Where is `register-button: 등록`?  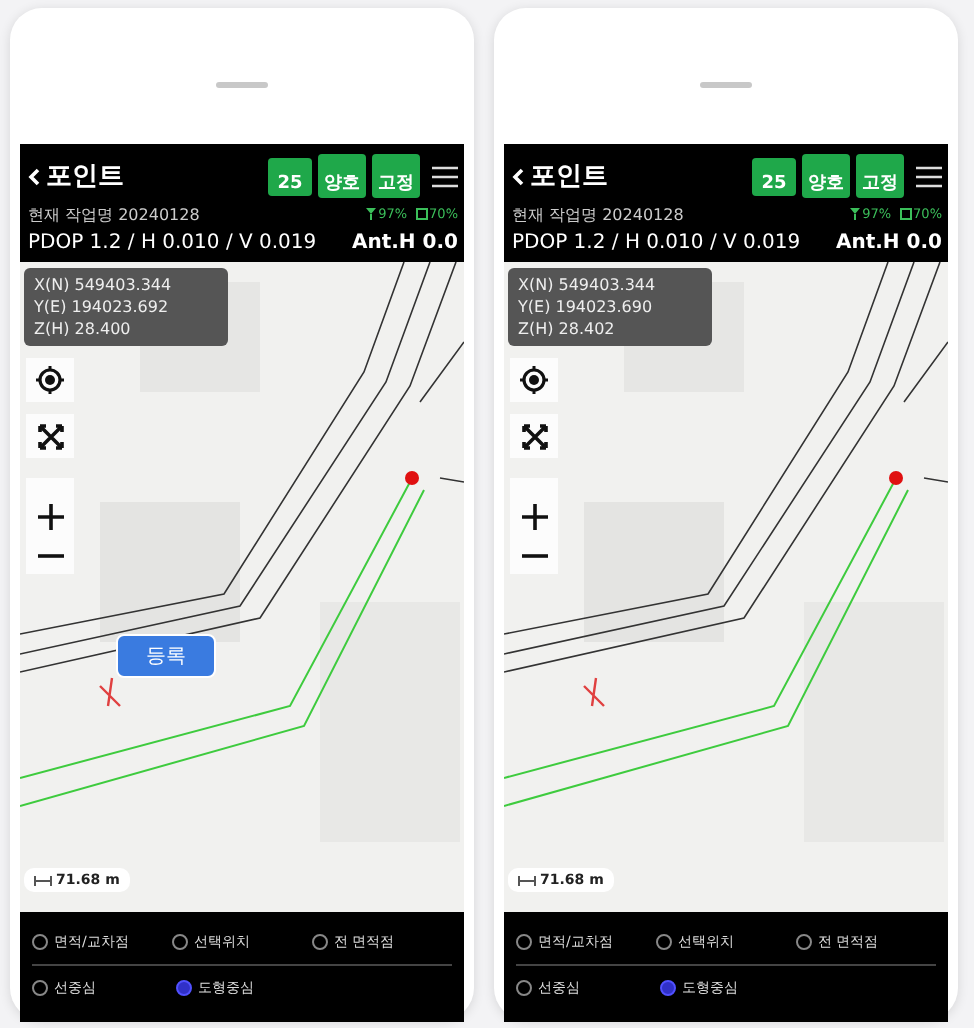
register-button: 등록 is located at coordinates (166, 656).